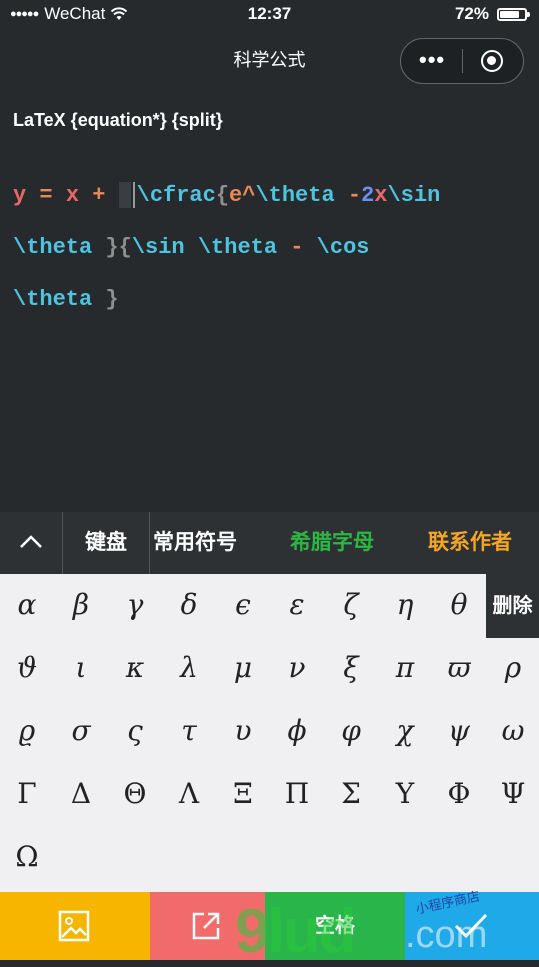 The image size is (539, 967). What do you see at coordinates (512, 606) in the screenshot?
I see `delete-button: 删除` at bounding box center [512, 606].